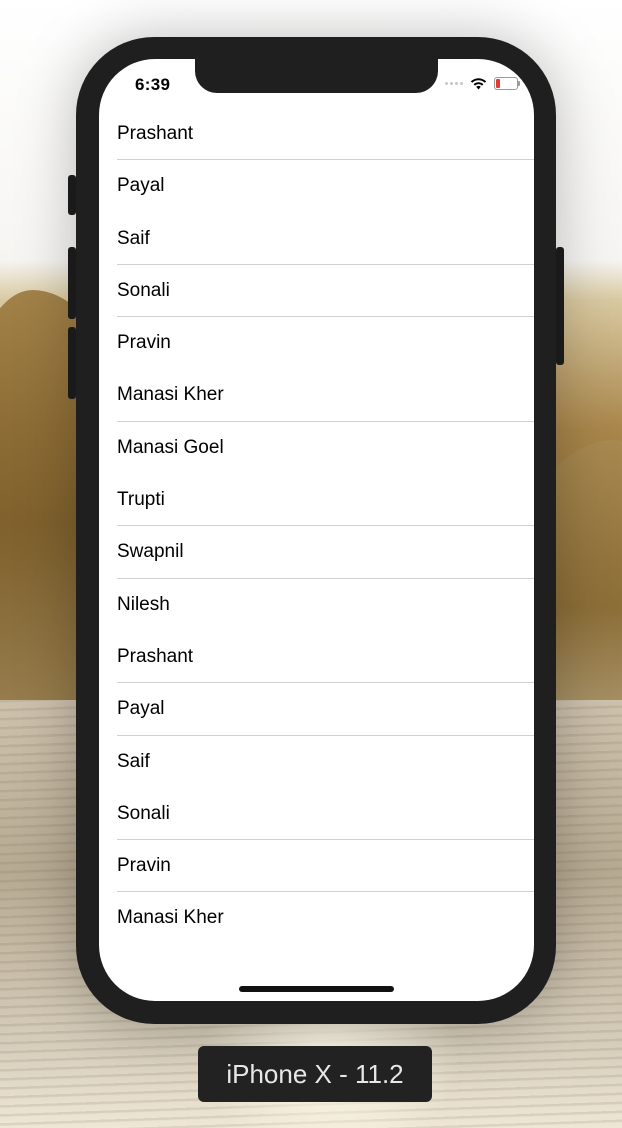 The width and height of the screenshot is (622, 1128). Describe the element at coordinates (316, 552) in the screenshot. I see `list-item: Swapnil` at that location.